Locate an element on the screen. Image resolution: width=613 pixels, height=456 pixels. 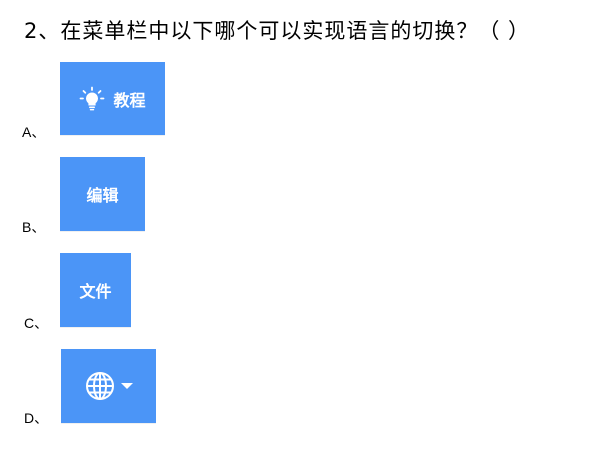
lightbulb-icon is located at coordinates (92, 99).